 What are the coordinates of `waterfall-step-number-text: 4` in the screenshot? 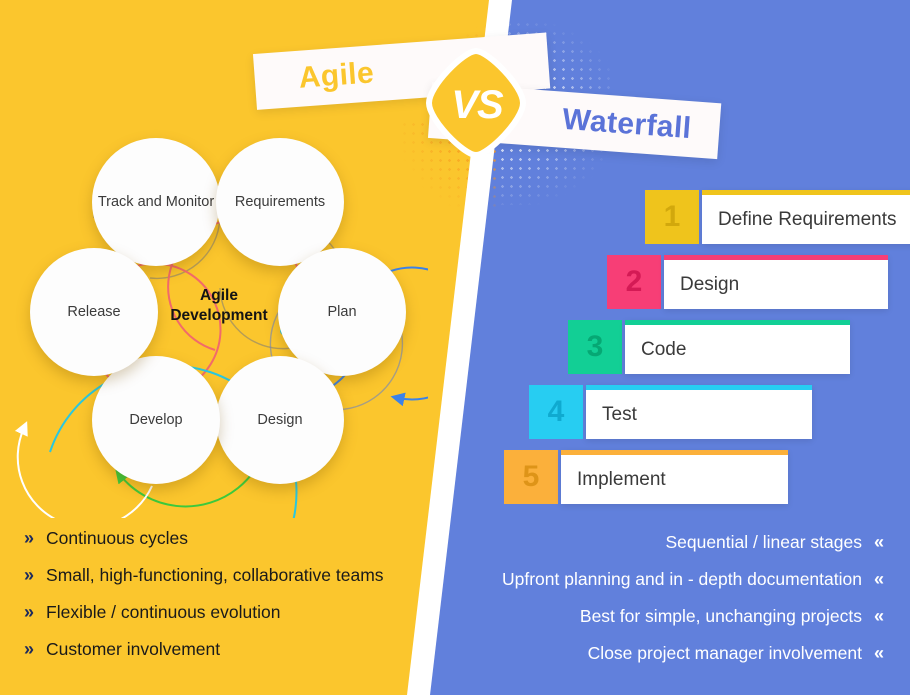 It's located at (556, 411).